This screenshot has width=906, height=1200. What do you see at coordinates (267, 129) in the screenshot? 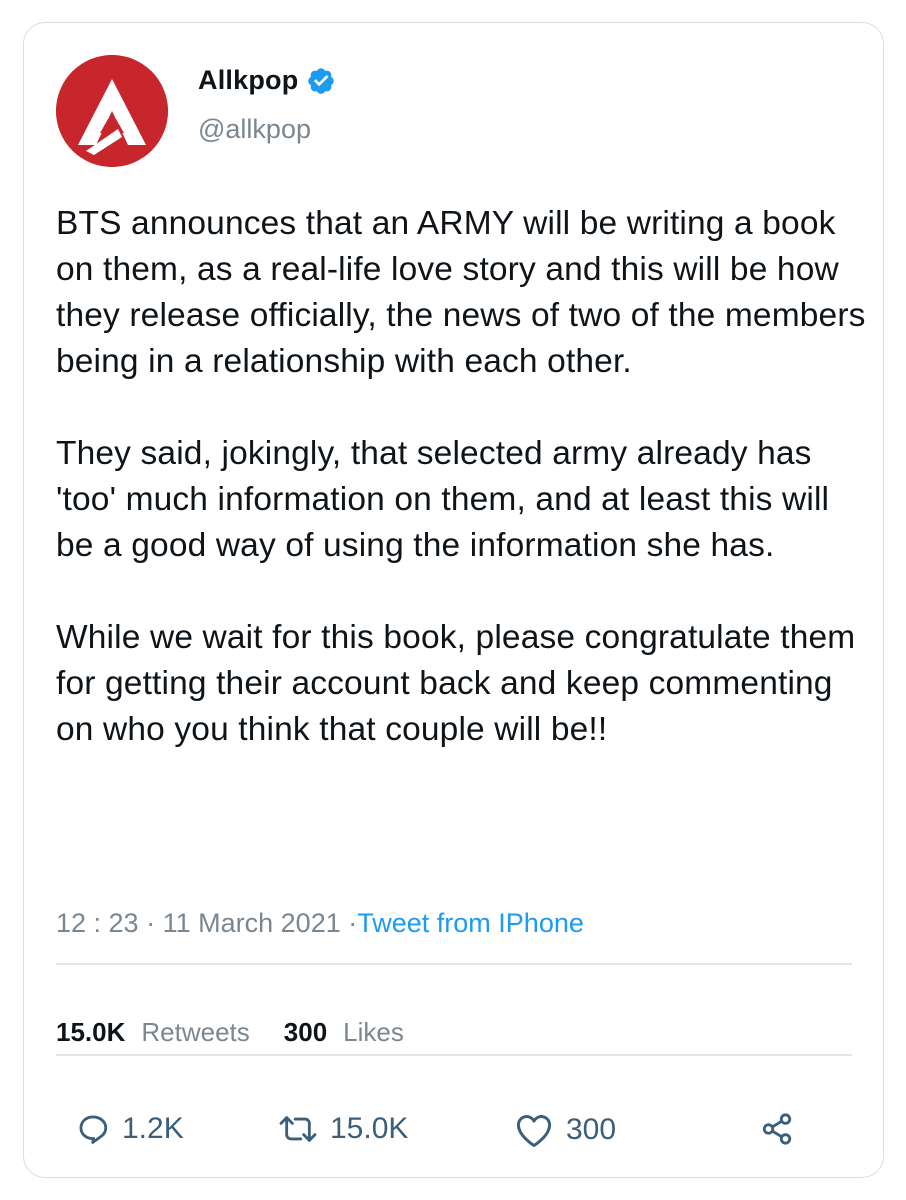
I see `account-handle: @allkpop` at bounding box center [267, 129].